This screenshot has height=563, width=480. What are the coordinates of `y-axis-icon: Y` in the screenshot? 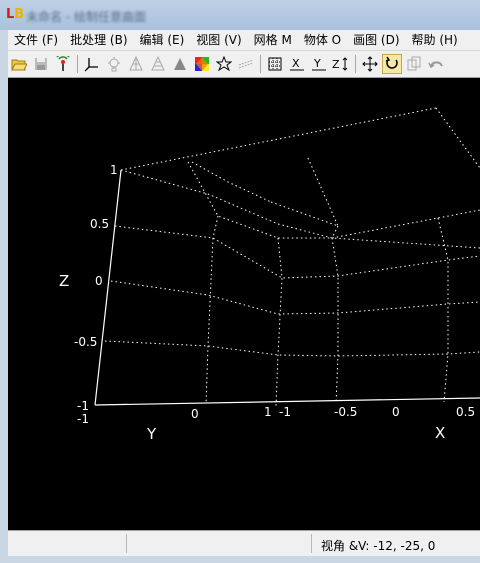 It's located at (319, 64).